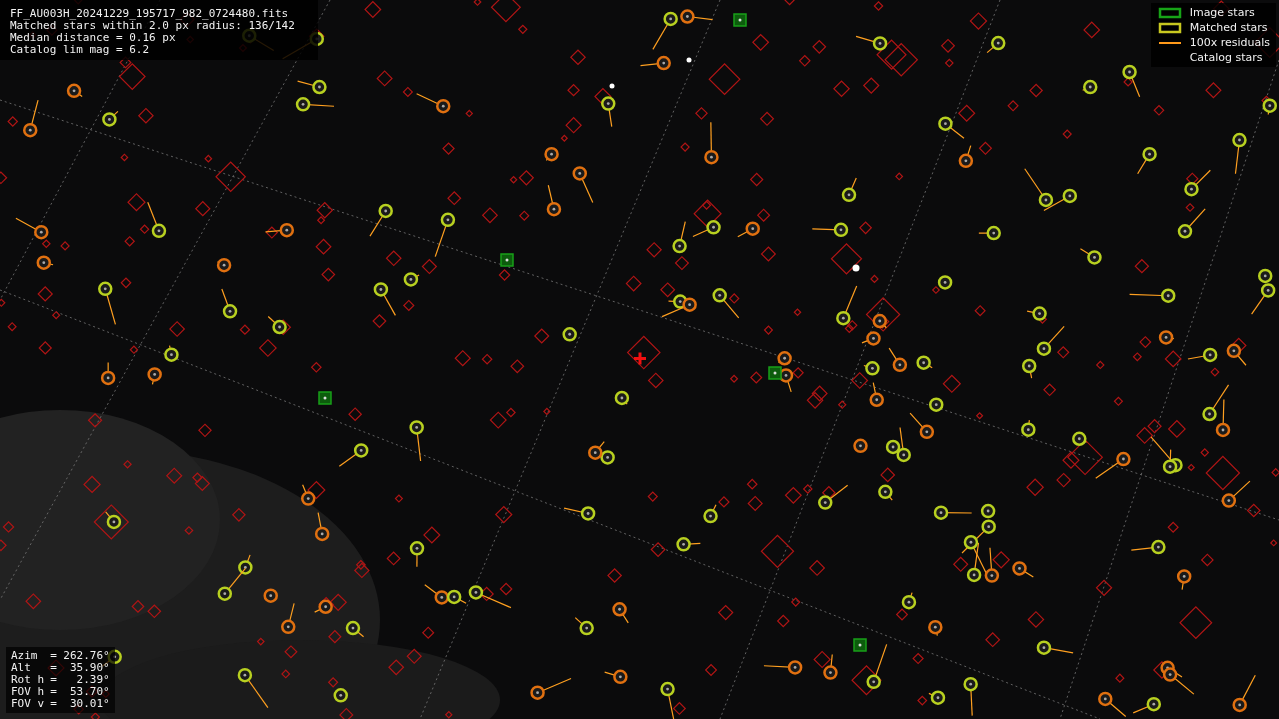  What do you see at coordinates (150, 14) in the screenshot?
I see `info-text: FF_AU003H_20241229_195717_982_0724480.fits` at bounding box center [150, 14].